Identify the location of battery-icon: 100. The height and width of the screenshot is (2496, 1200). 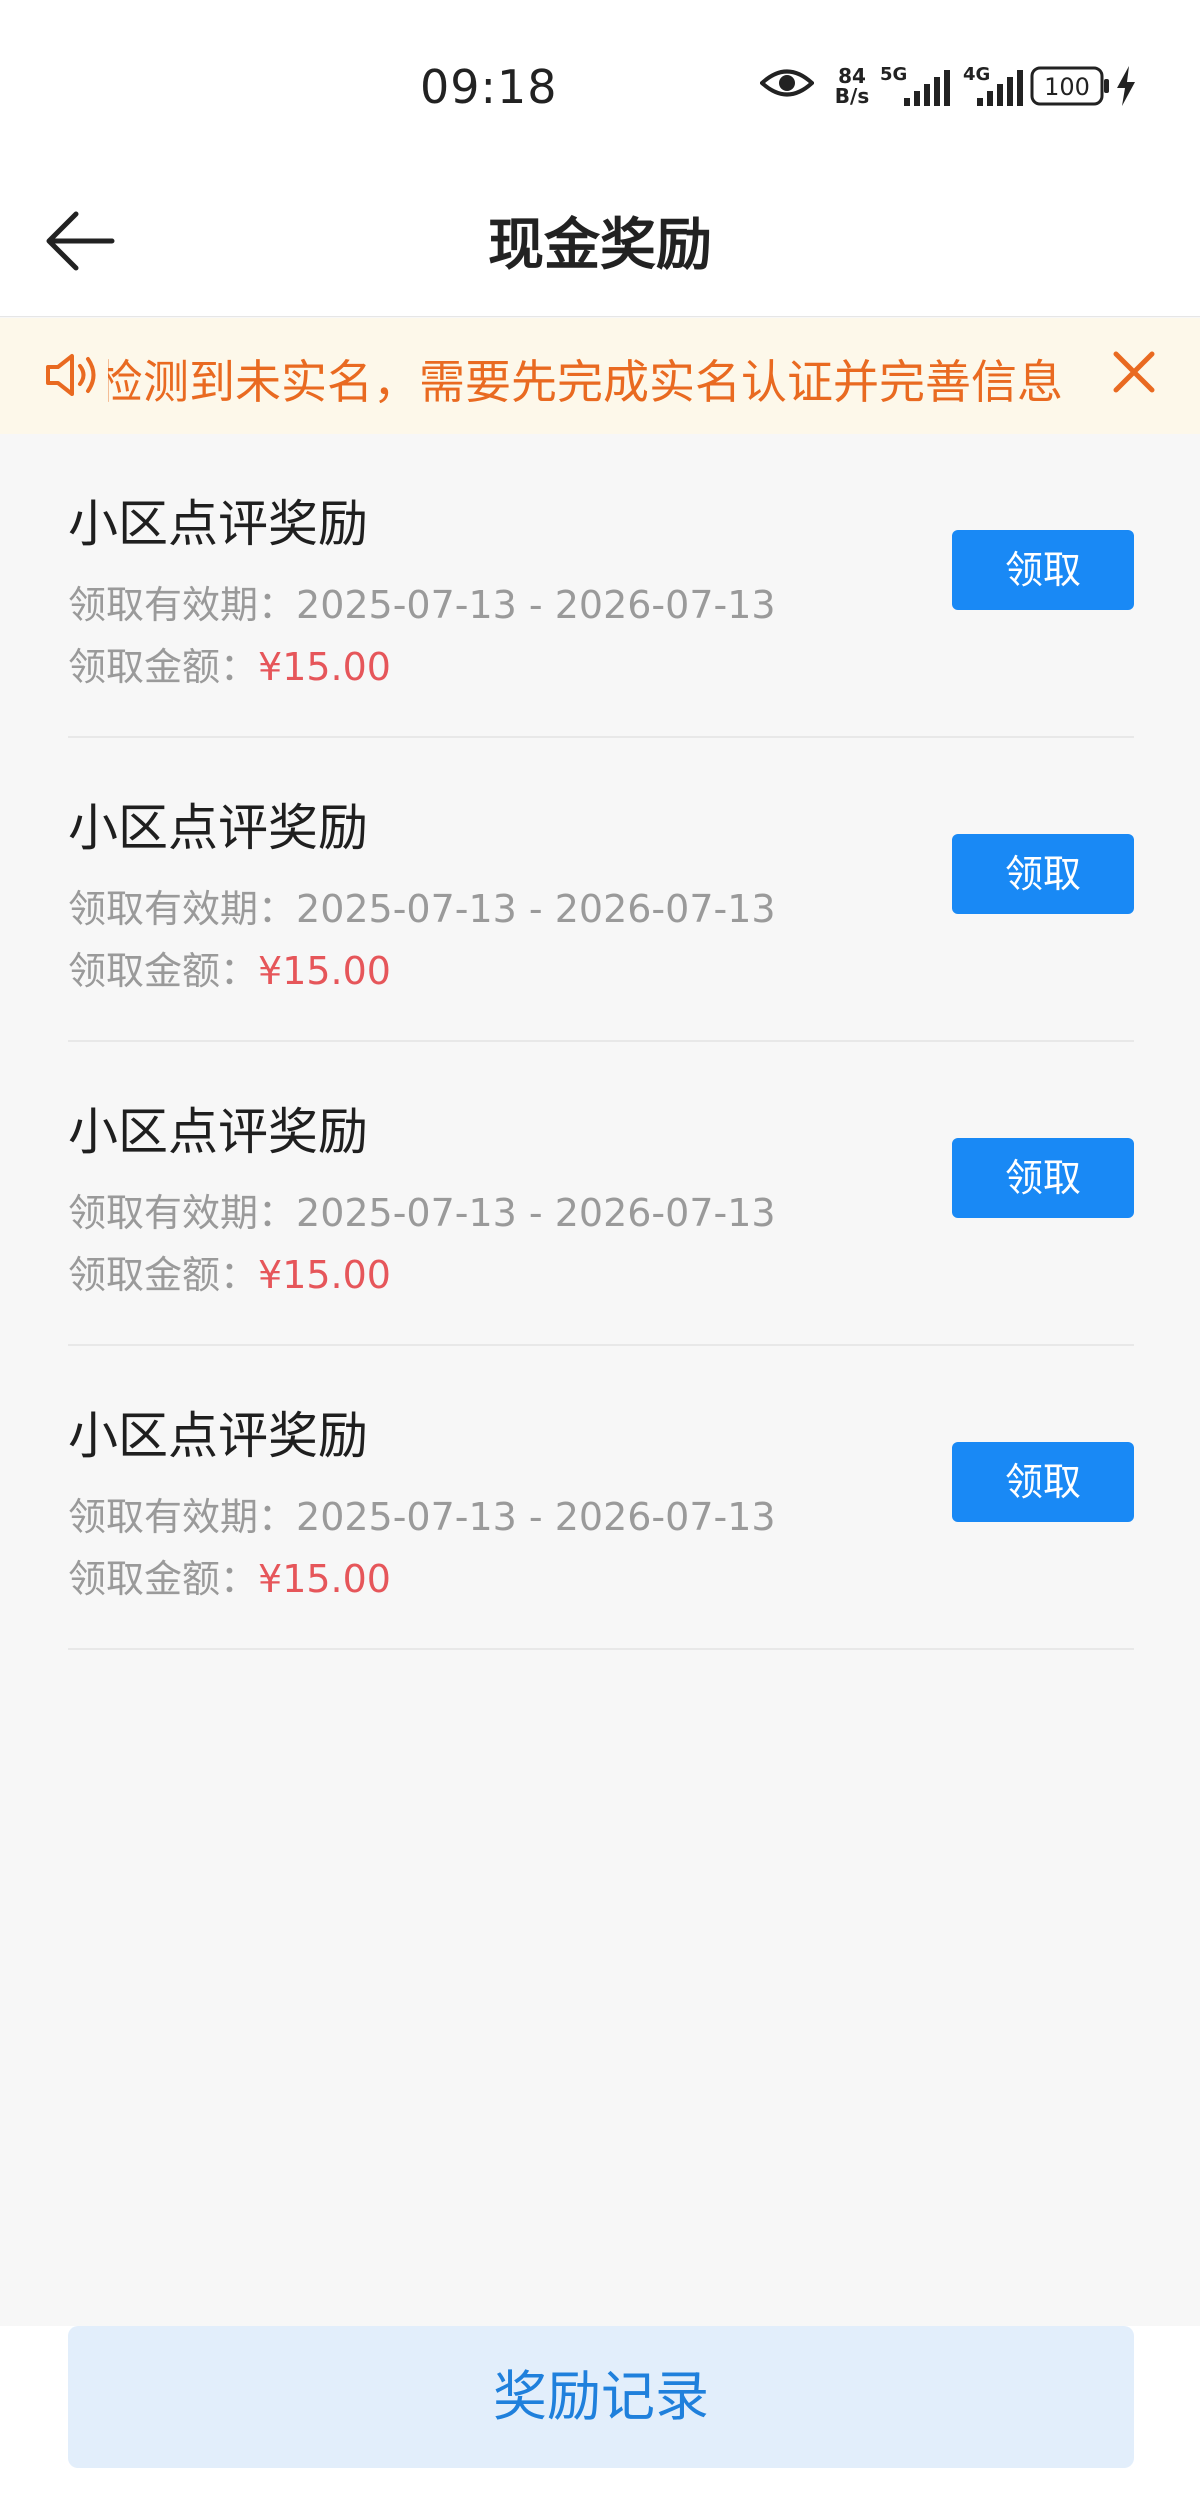
(1069, 86).